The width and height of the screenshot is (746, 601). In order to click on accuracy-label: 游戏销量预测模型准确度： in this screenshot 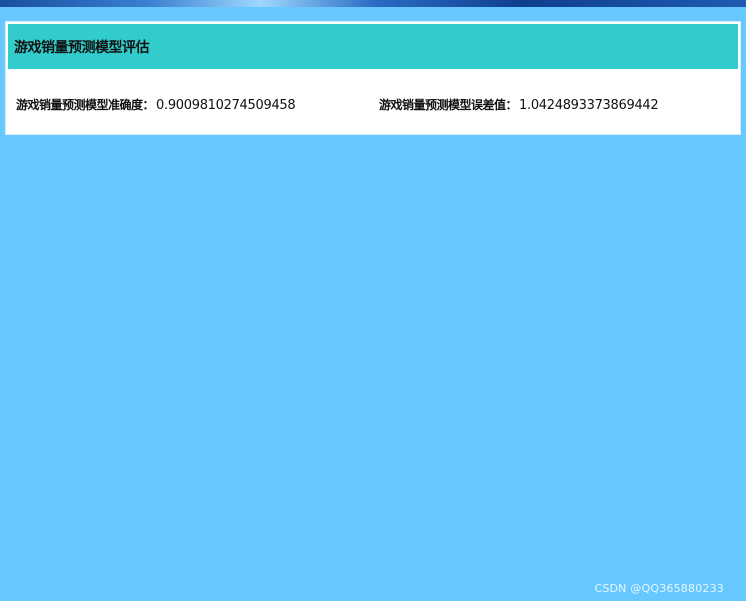, I will do `click(85, 105)`.